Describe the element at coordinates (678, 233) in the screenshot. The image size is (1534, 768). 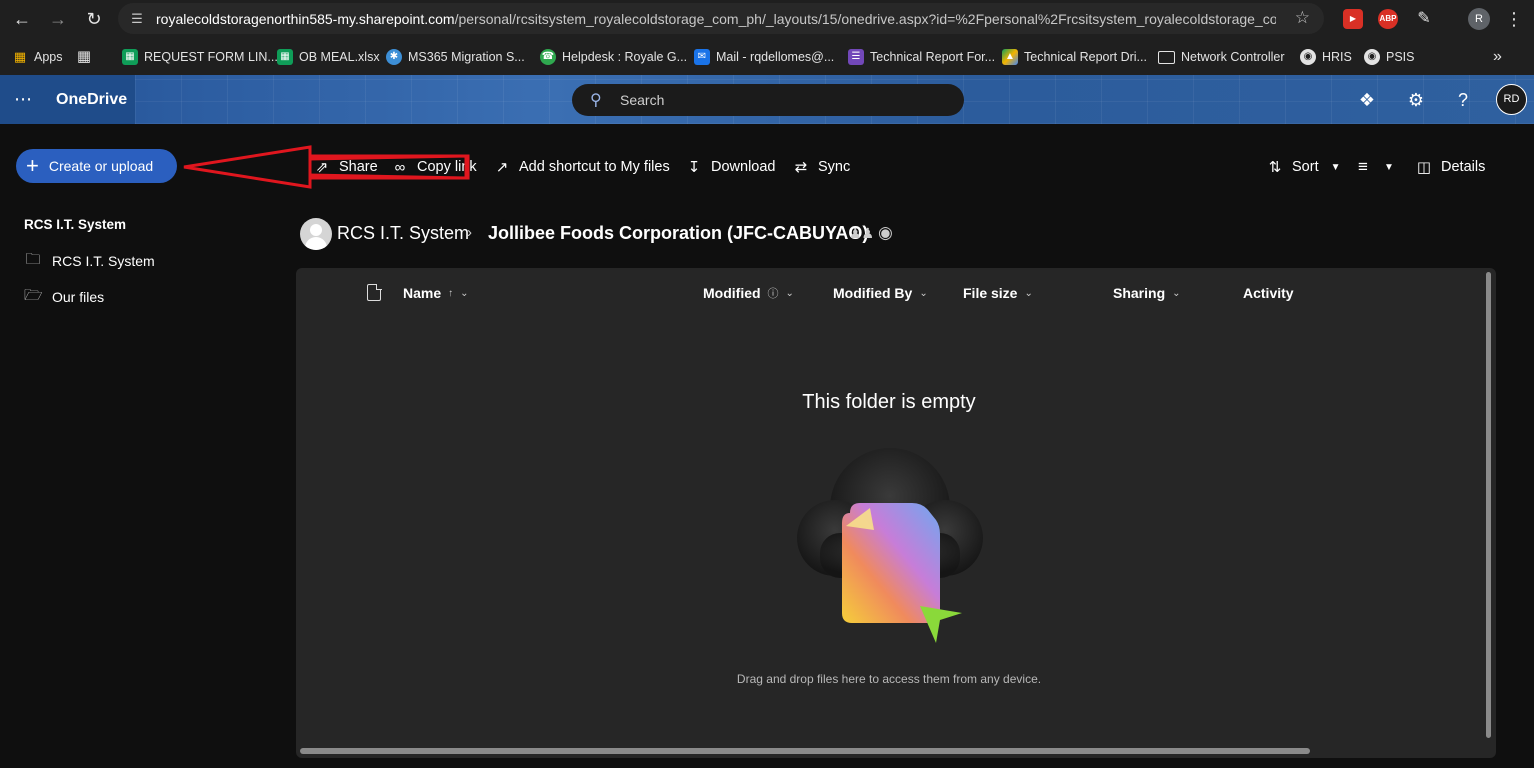
I see `breadcrumb-current-folder: Jollibee Foods Corporation (JFC-CABUYAO)` at that location.